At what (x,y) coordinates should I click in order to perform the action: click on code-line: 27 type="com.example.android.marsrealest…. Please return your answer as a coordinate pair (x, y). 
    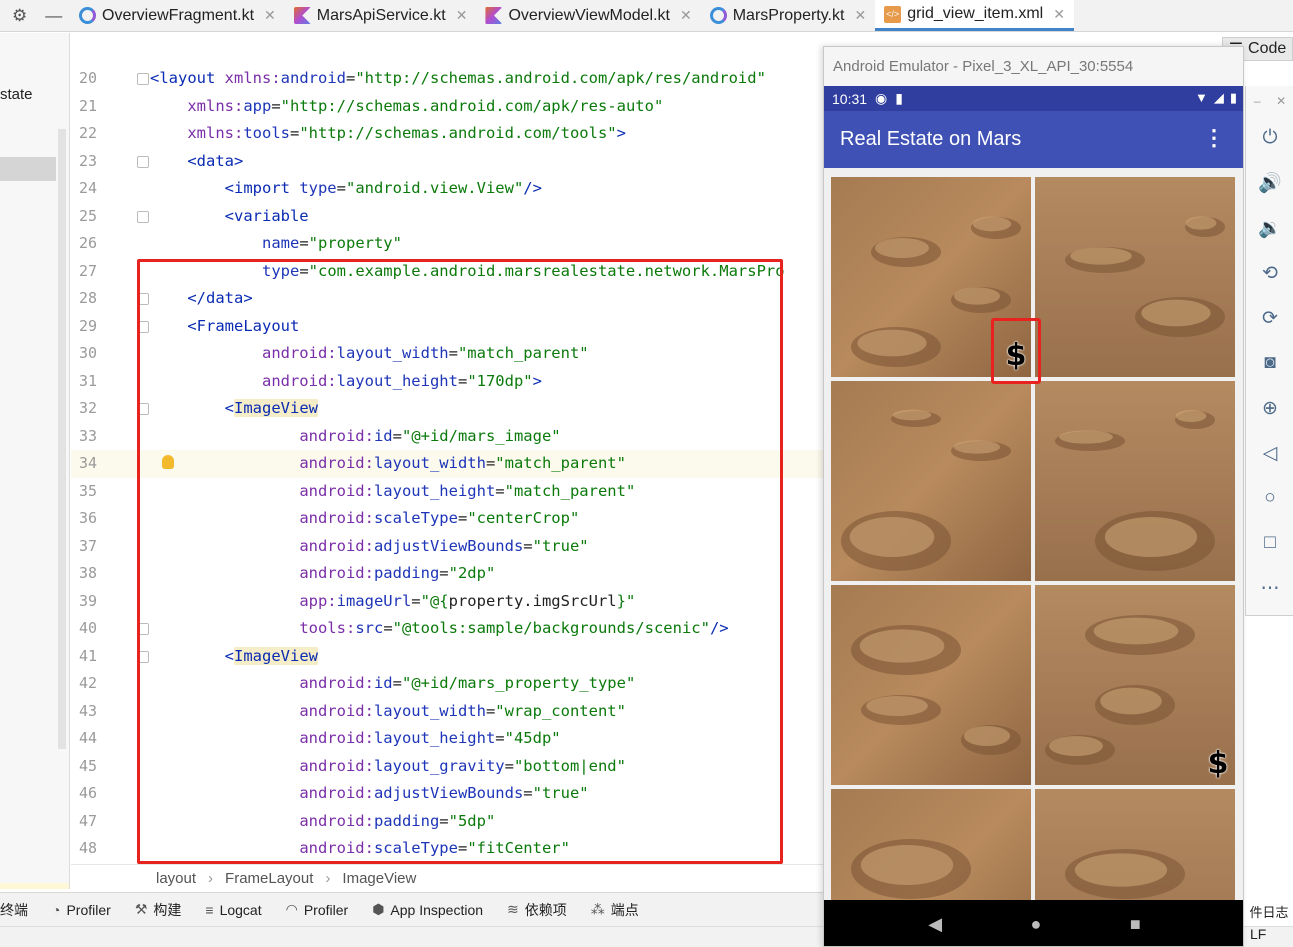
    Looking at the image, I should click on (447, 272).